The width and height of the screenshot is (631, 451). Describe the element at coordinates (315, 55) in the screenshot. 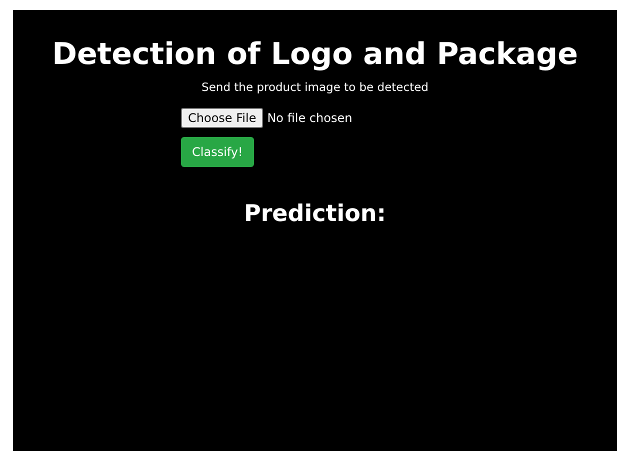

I see `page-title: Detection of Logo and Package` at that location.